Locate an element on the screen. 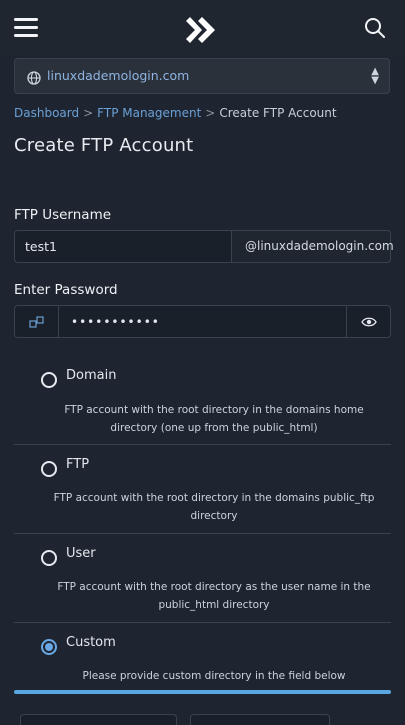  chevron-updown-icon: ▲ ▼ is located at coordinates (375, 76).